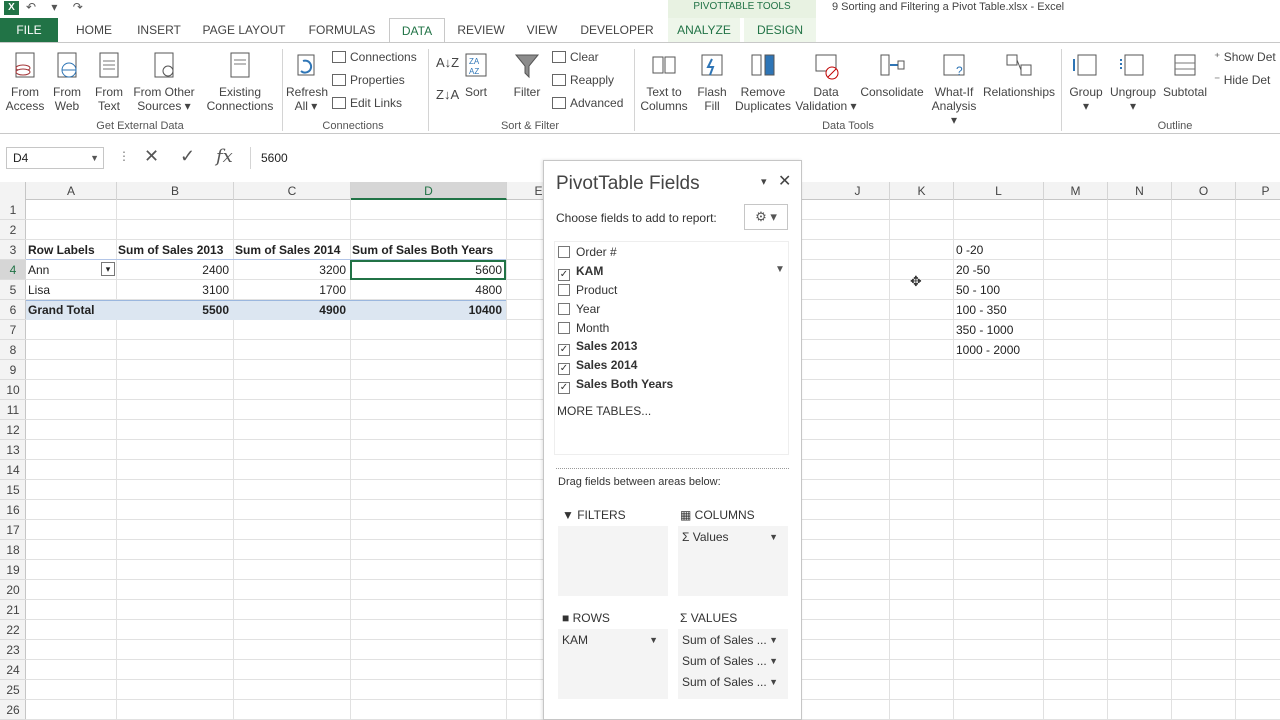 The image size is (1280, 720). What do you see at coordinates (71, 290) in the screenshot?
I see `pivot-row-label: Lisa` at bounding box center [71, 290].